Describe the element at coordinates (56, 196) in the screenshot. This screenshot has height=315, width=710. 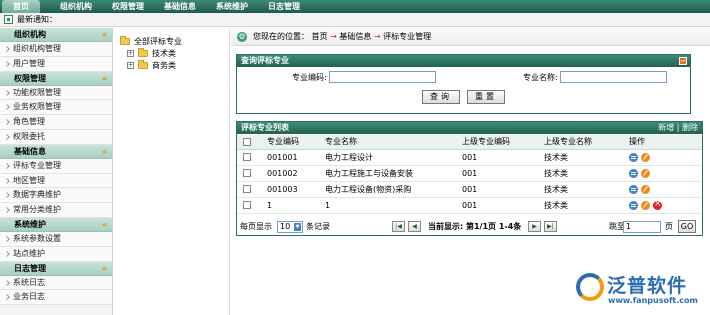
I see `sidebar-item-dictionary: 数据字典维护` at that location.